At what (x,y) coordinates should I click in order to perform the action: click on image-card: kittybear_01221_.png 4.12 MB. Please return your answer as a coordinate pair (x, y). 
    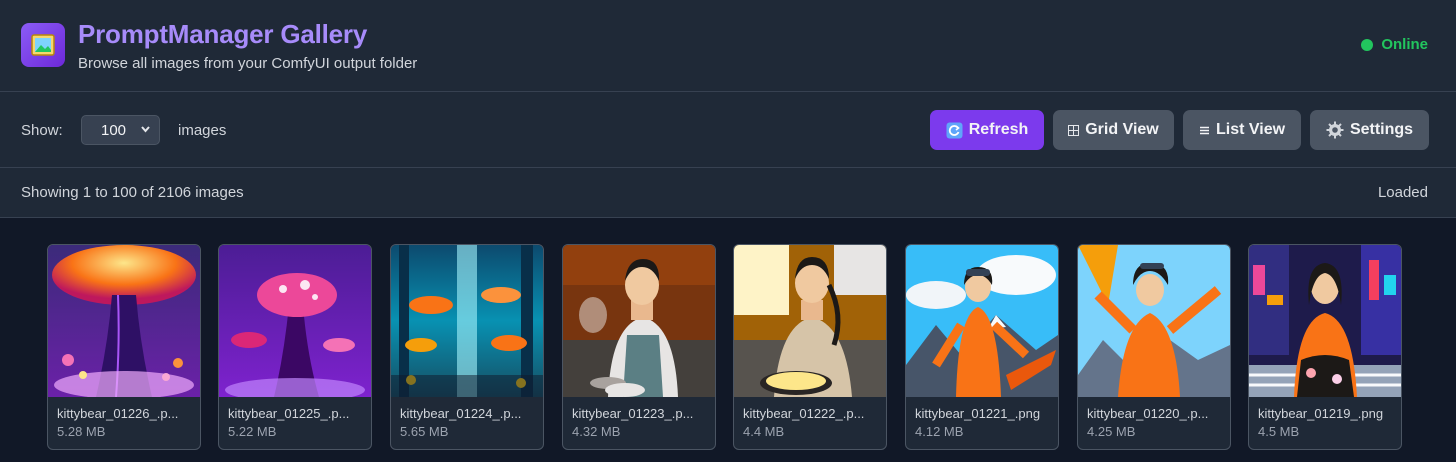
    Looking at the image, I should click on (982, 347).